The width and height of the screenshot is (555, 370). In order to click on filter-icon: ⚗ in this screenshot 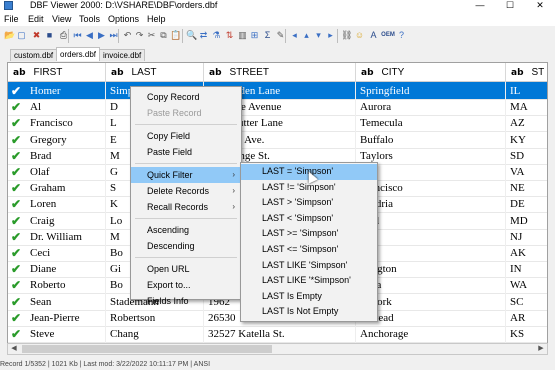, I will do `click(216, 35)`.